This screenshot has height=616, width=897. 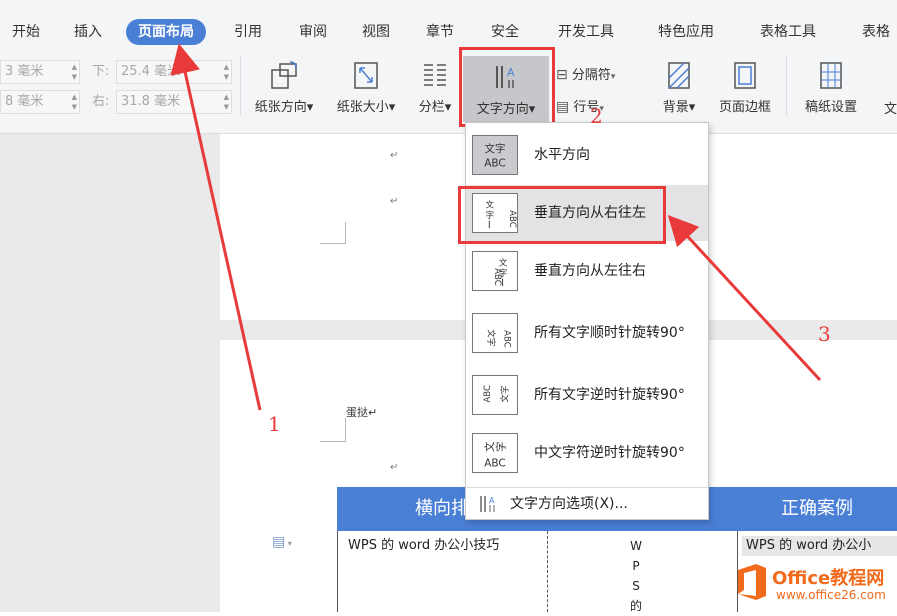 What do you see at coordinates (596, 116) in the screenshot?
I see `annotation-number-2: 2` at bounding box center [596, 116].